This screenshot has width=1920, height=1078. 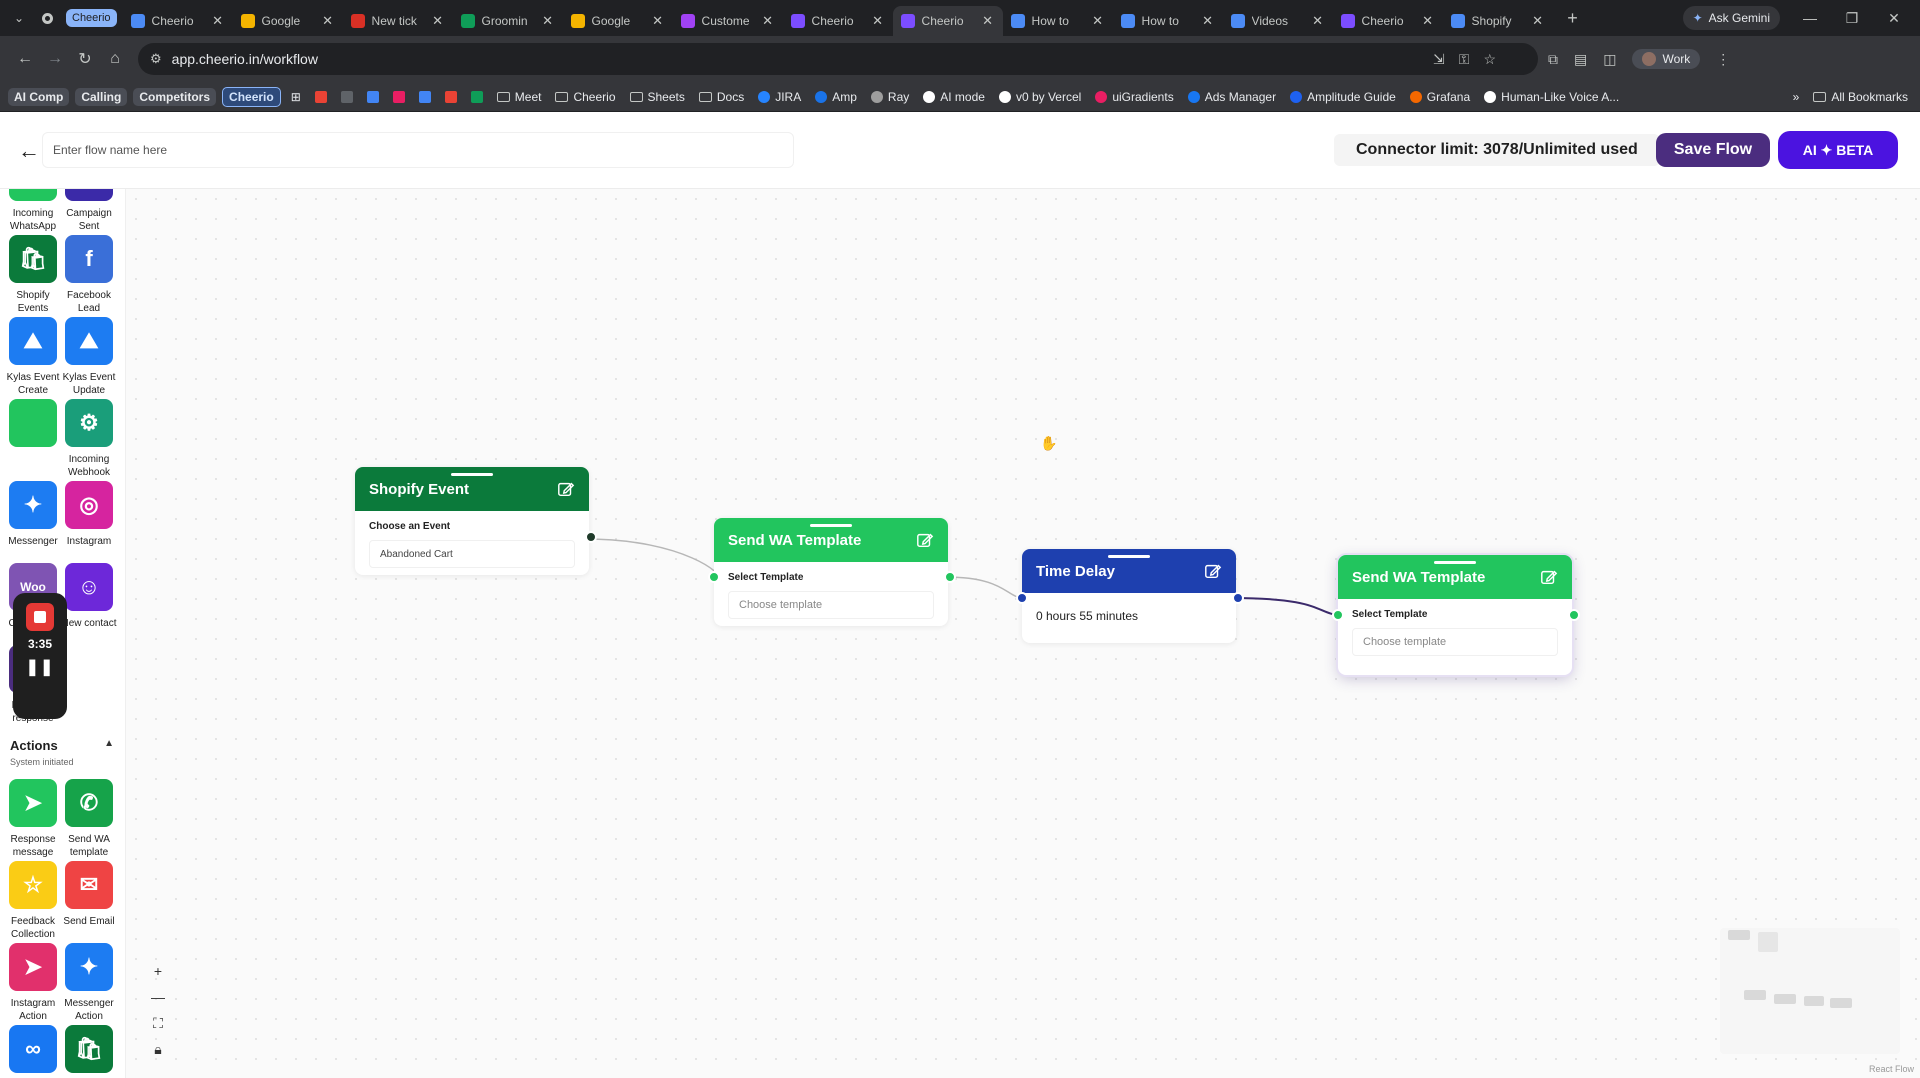 I want to click on bookmark-link: JIRA, so click(x=779, y=97).